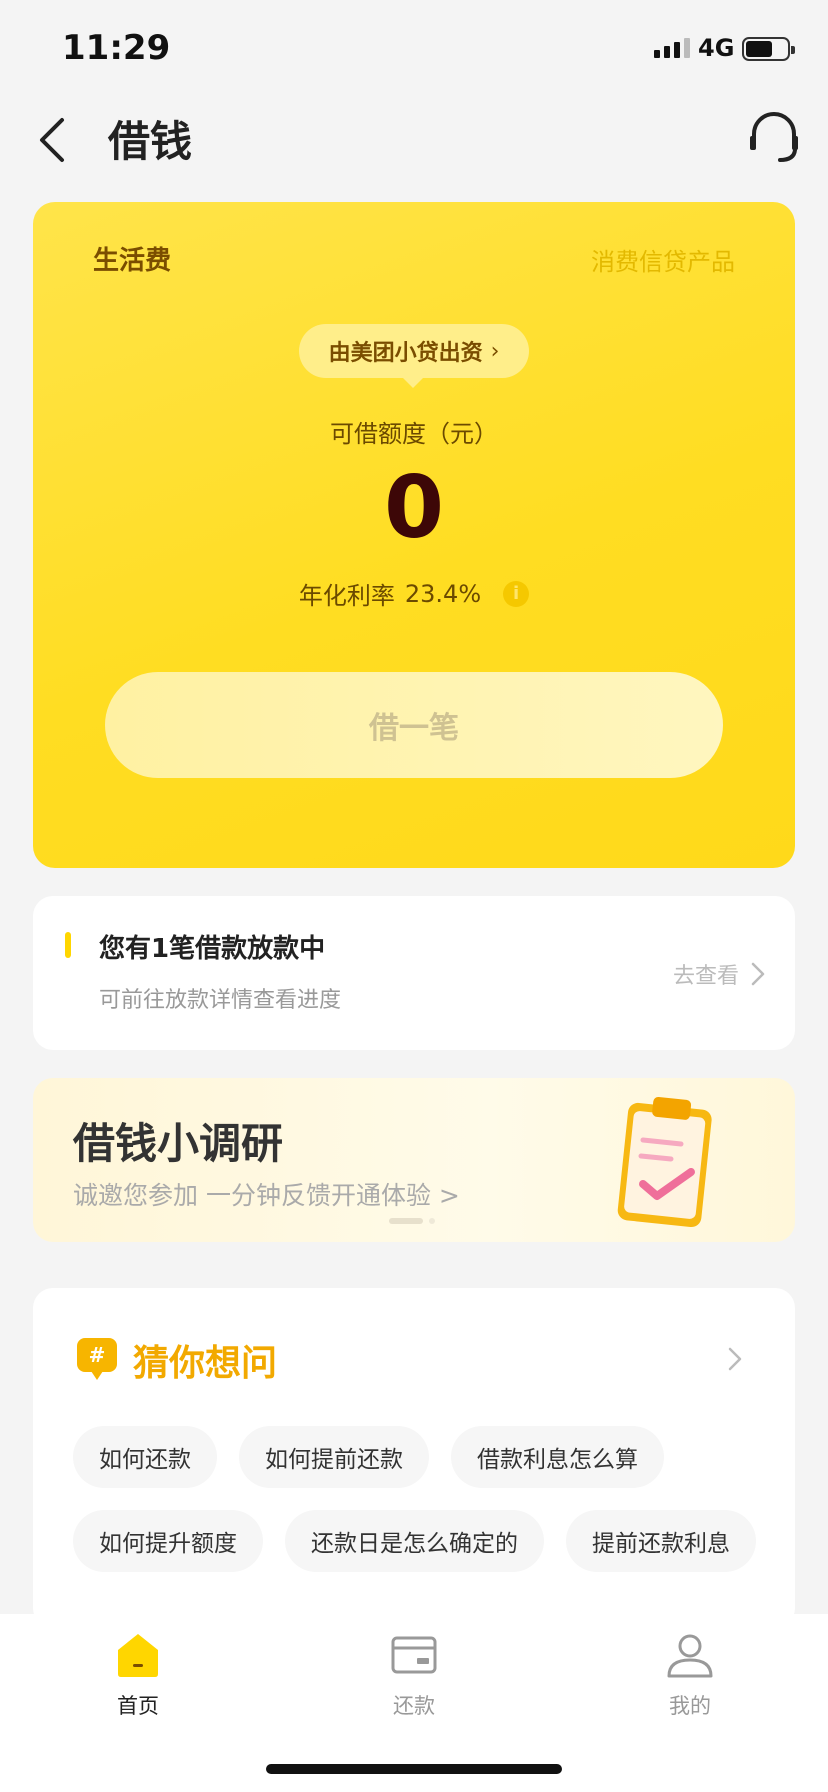  Describe the element at coordinates (716, 48) in the screenshot. I see `network-type: 4G` at that location.